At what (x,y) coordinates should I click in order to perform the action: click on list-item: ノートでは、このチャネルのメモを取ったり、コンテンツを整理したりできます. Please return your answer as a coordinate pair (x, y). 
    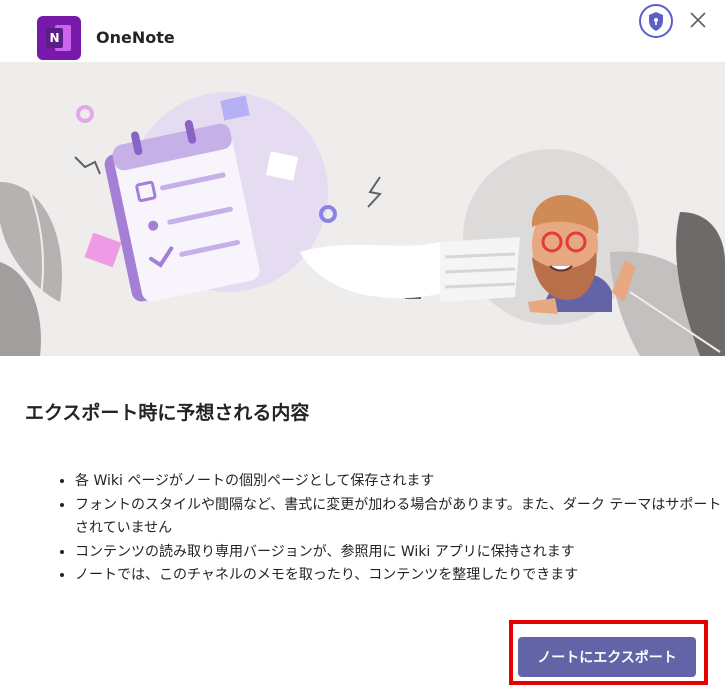
    Looking at the image, I should click on (400, 576).